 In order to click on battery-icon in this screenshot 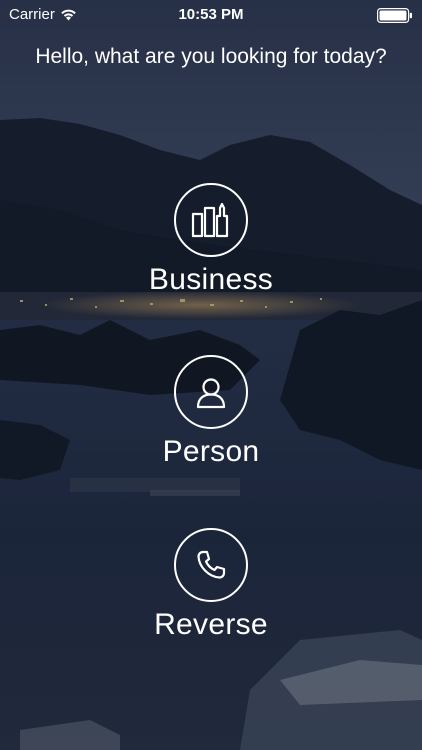, I will do `click(394, 15)`.